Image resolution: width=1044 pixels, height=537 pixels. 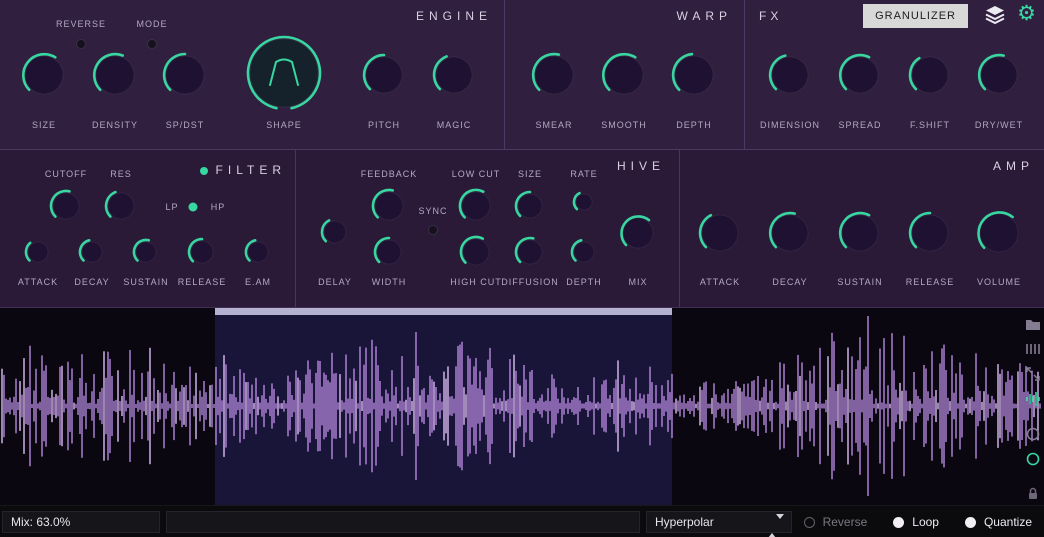 What do you see at coordinates (860, 125) in the screenshot?
I see `spread-knob-label: SPREAD` at bounding box center [860, 125].